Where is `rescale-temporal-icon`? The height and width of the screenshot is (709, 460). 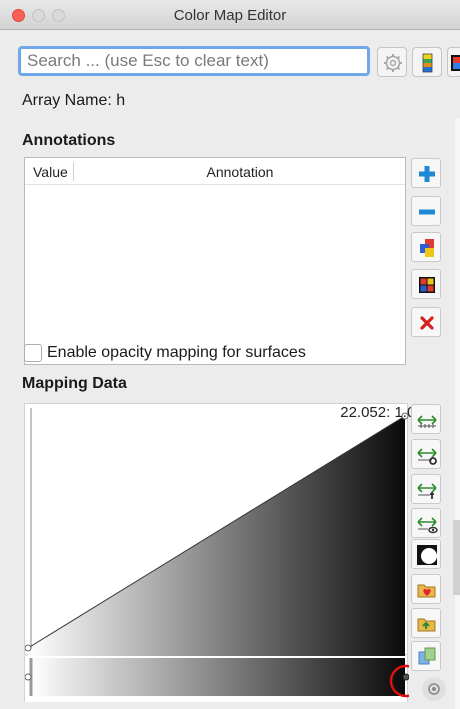 rescale-temporal-icon is located at coordinates (427, 491).